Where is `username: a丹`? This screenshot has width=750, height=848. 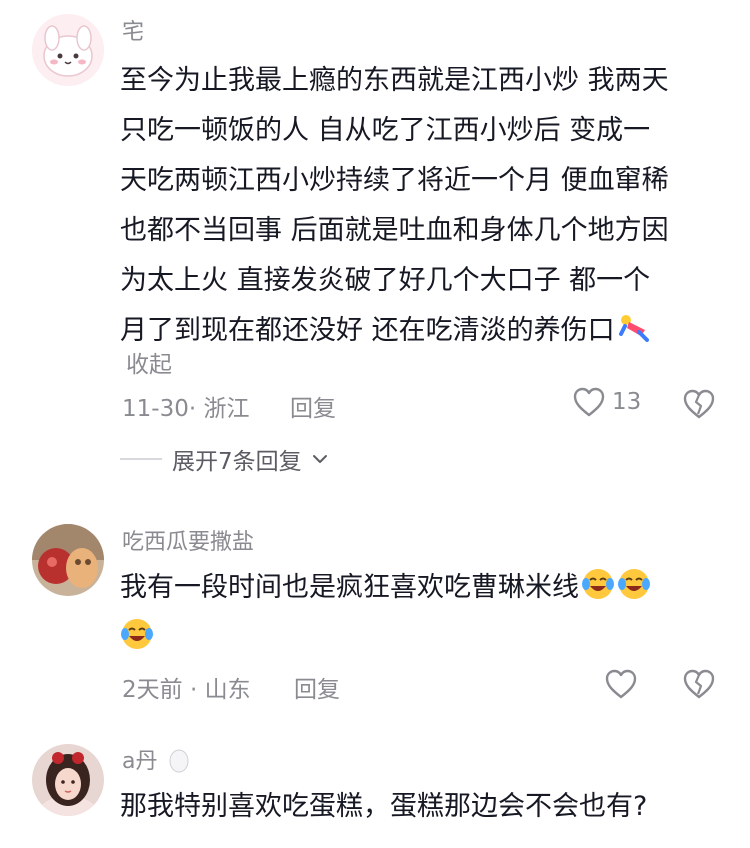
username: a丹 is located at coordinates (156, 762).